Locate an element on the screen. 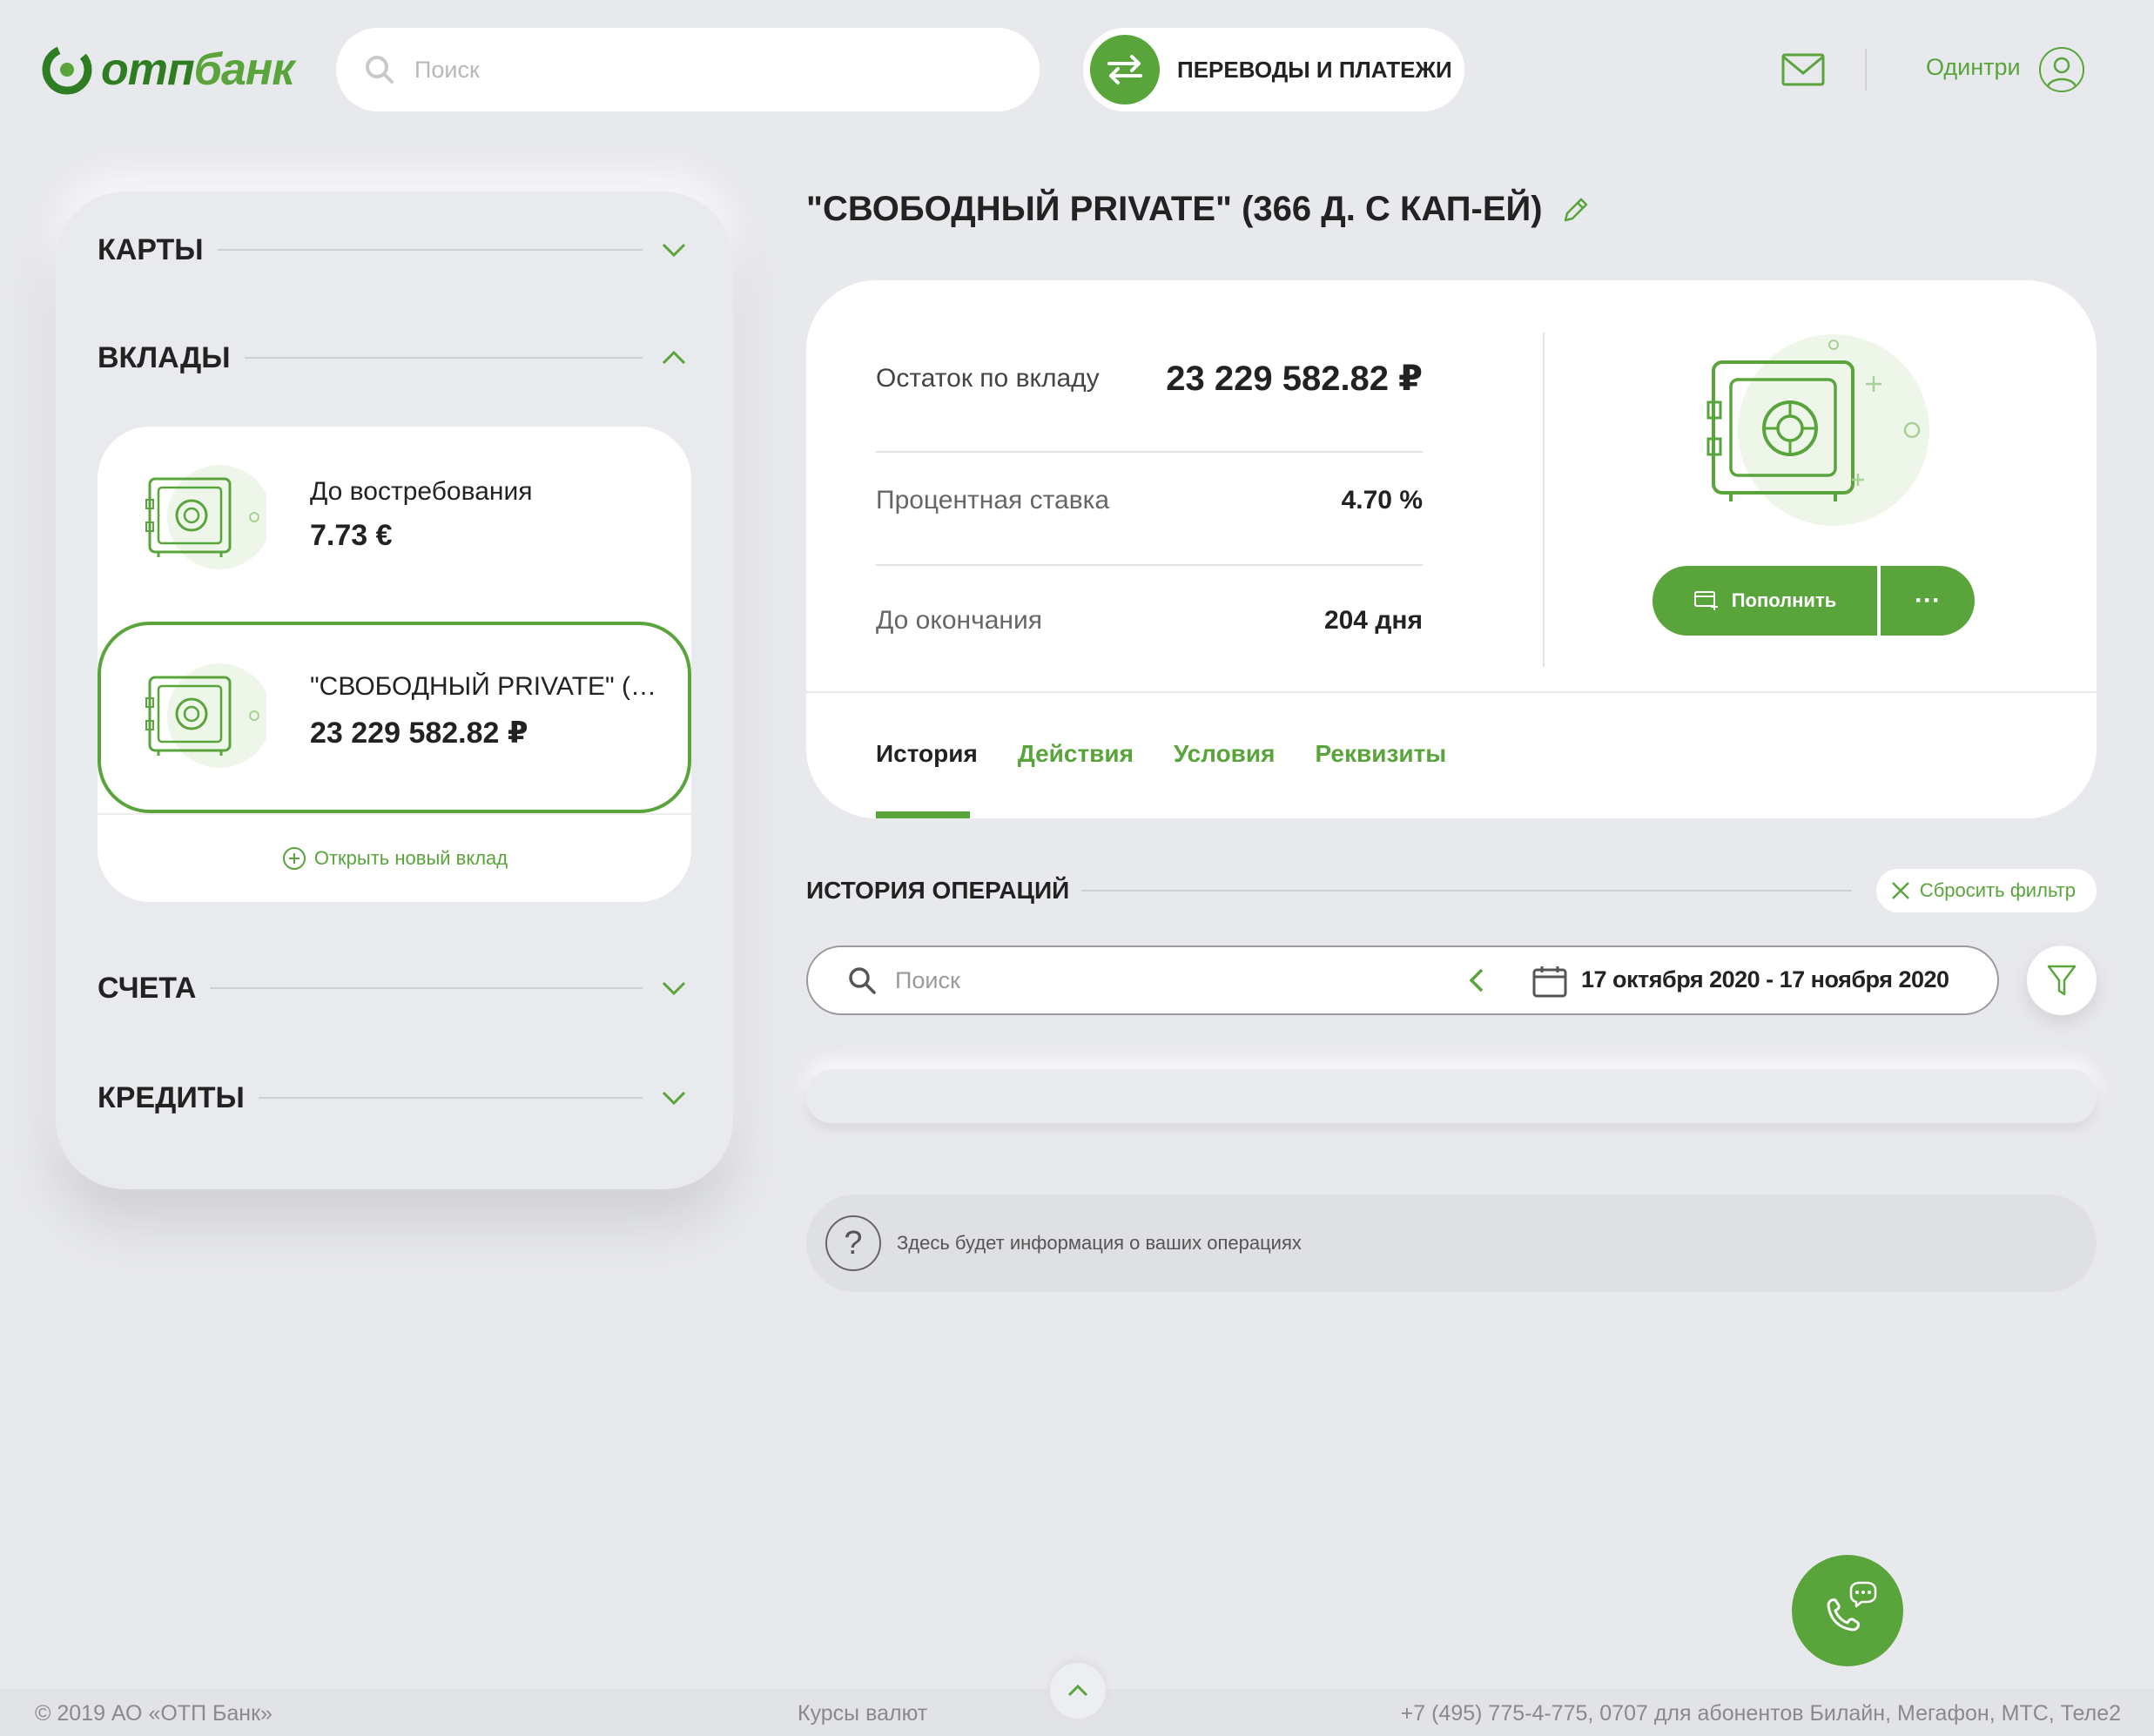 This screenshot has height=1736, width=2154. global-search is located at coordinates (688, 69).